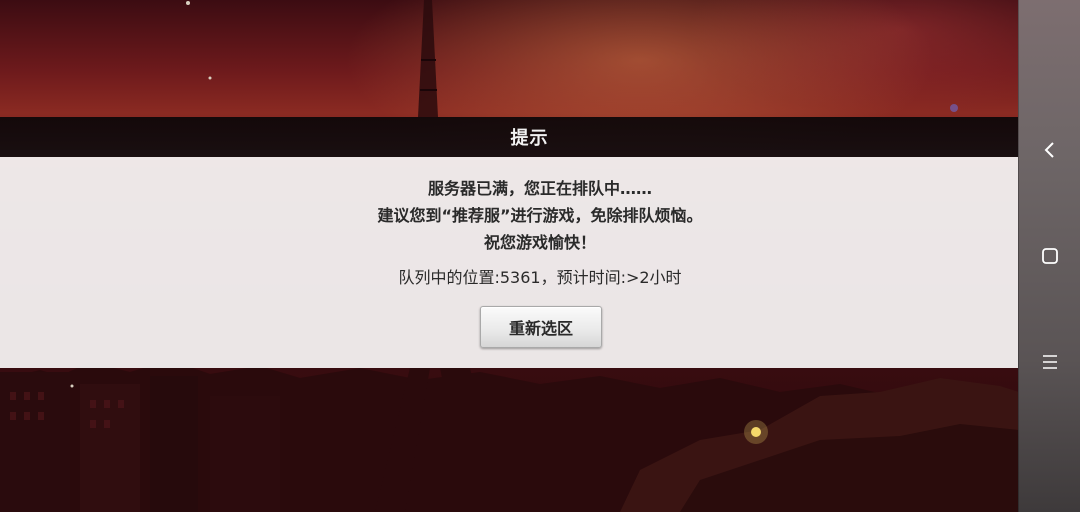 The height and width of the screenshot is (512, 1080). What do you see at coordinates (539, 242) in the screenshot?
I see `greeting-message: 祝您游戏愉快！` at bounding box center [539, 242].